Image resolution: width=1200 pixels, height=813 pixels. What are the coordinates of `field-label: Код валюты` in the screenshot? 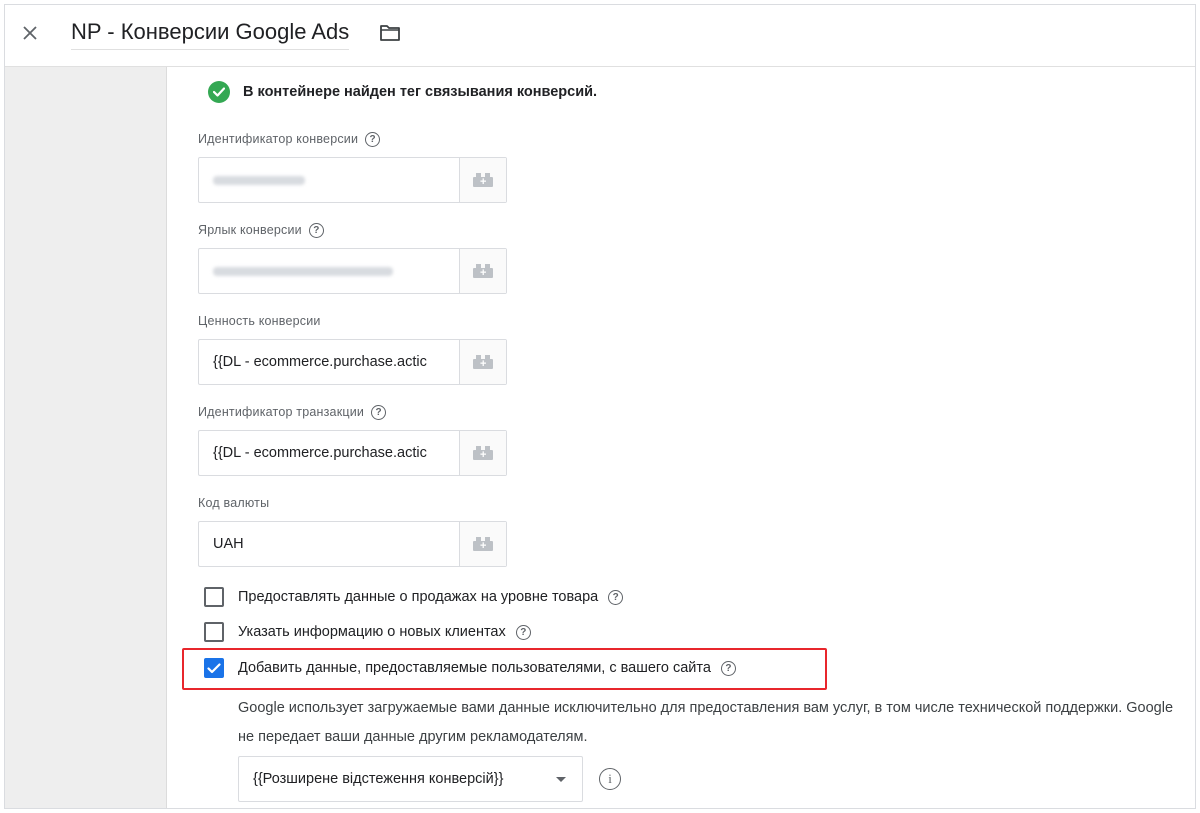 It's located at (352, 503).